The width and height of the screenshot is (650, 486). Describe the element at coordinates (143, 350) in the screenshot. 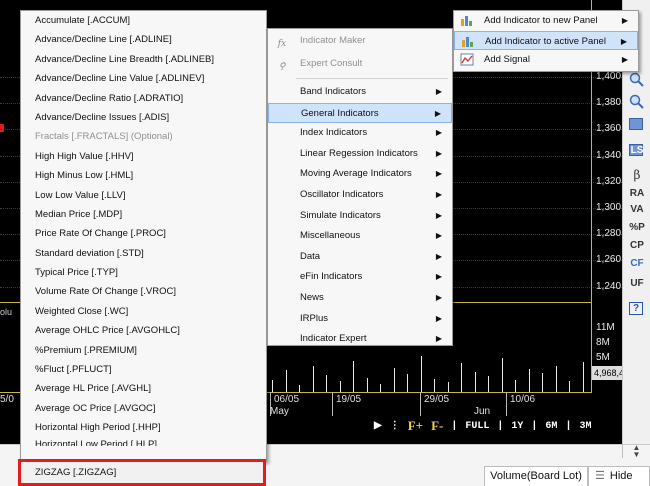

I see `indicator-item: %Premium [.PREMIUM]` at that location.